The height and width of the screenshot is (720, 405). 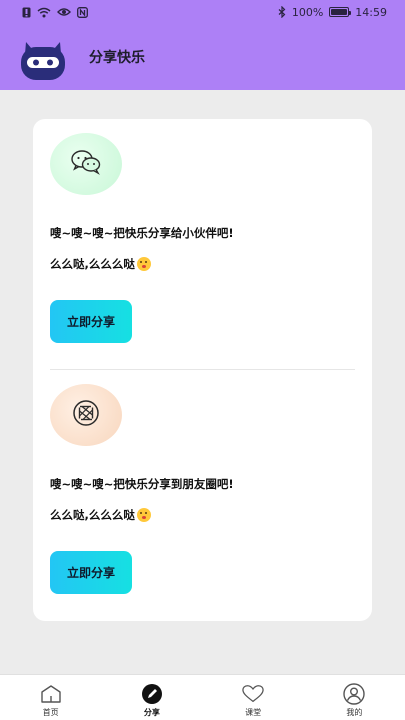 What do you see at coordinates (253, 712) in the screenshot?
I see `tab-label: 课堂` at bounding box center [253, 712].